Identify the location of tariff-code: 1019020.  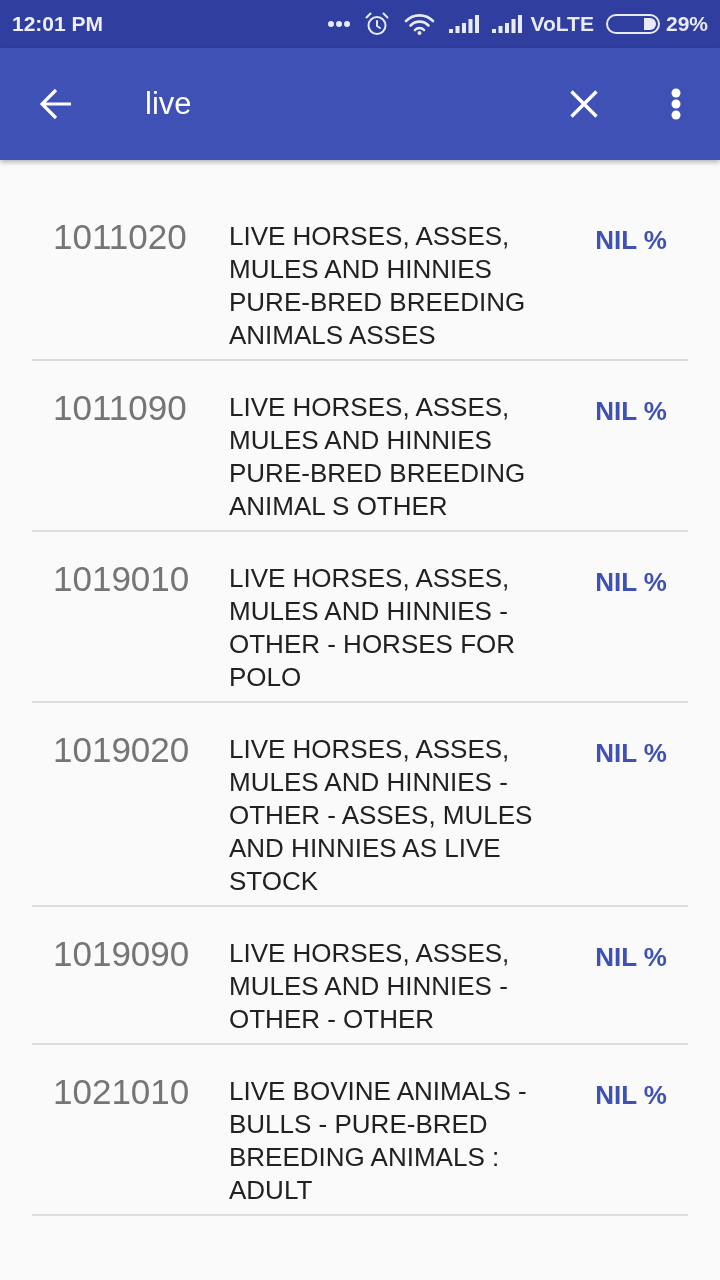
(121, 749).